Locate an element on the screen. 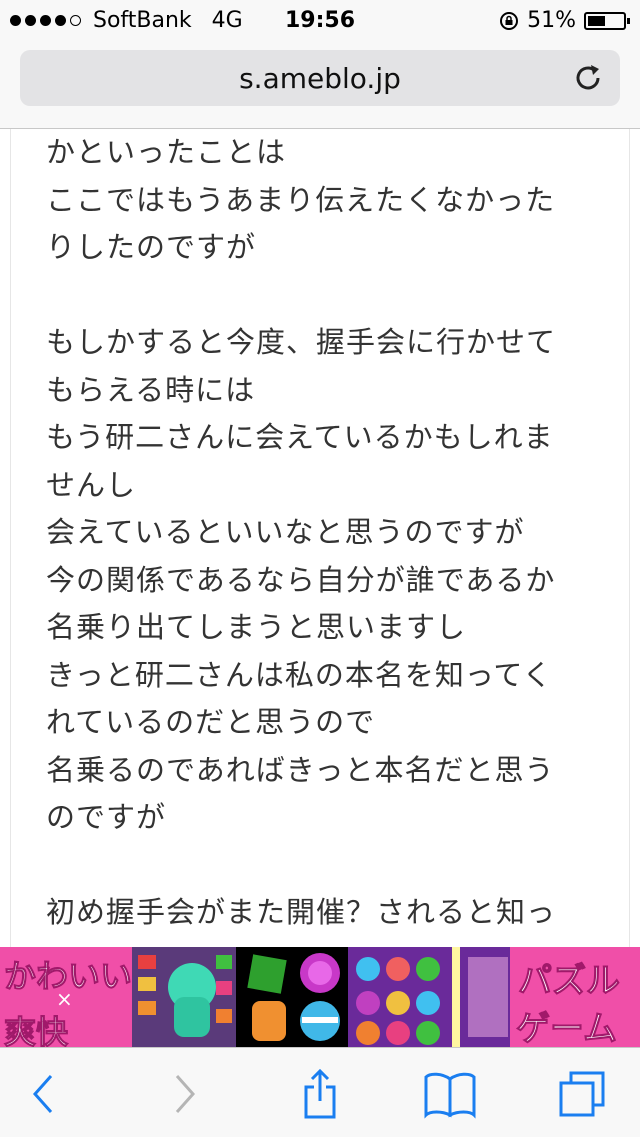  article-line: かといったことは is located at coordinates (166, 152).